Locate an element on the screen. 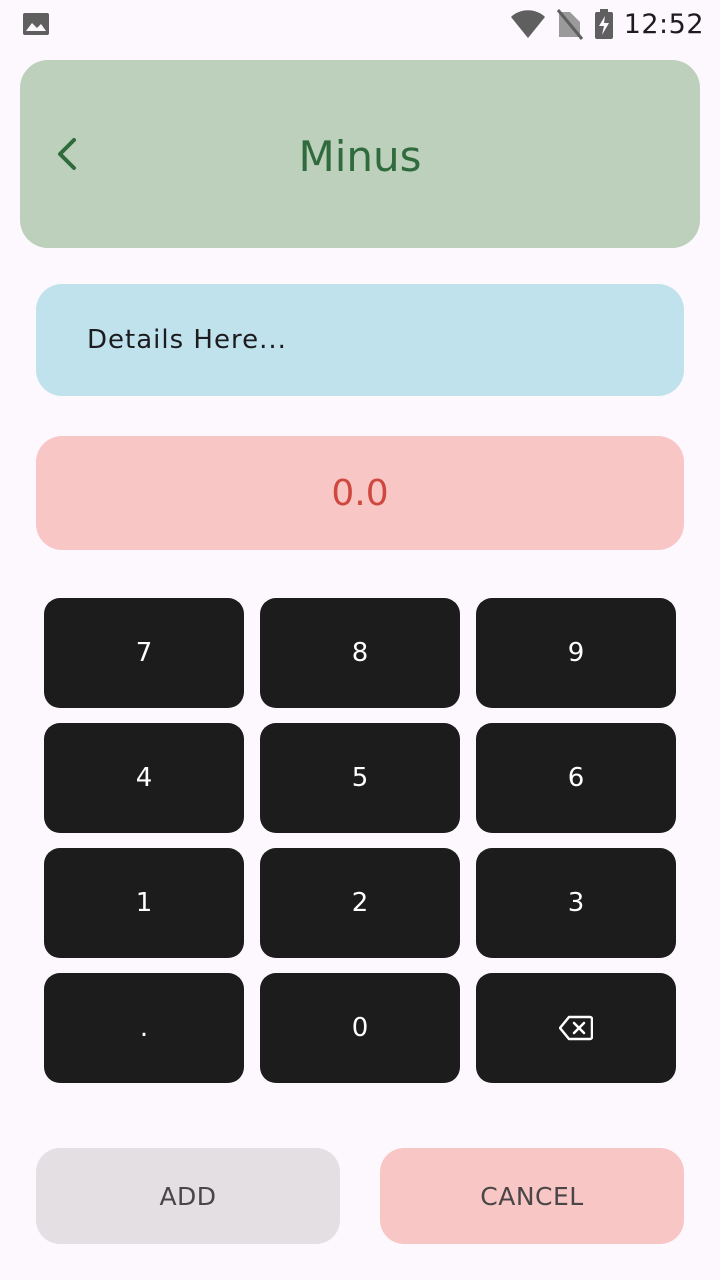 The width and height of the screenshot is (720, 1280). key-8: 8 is located at coordinates (360, 653).